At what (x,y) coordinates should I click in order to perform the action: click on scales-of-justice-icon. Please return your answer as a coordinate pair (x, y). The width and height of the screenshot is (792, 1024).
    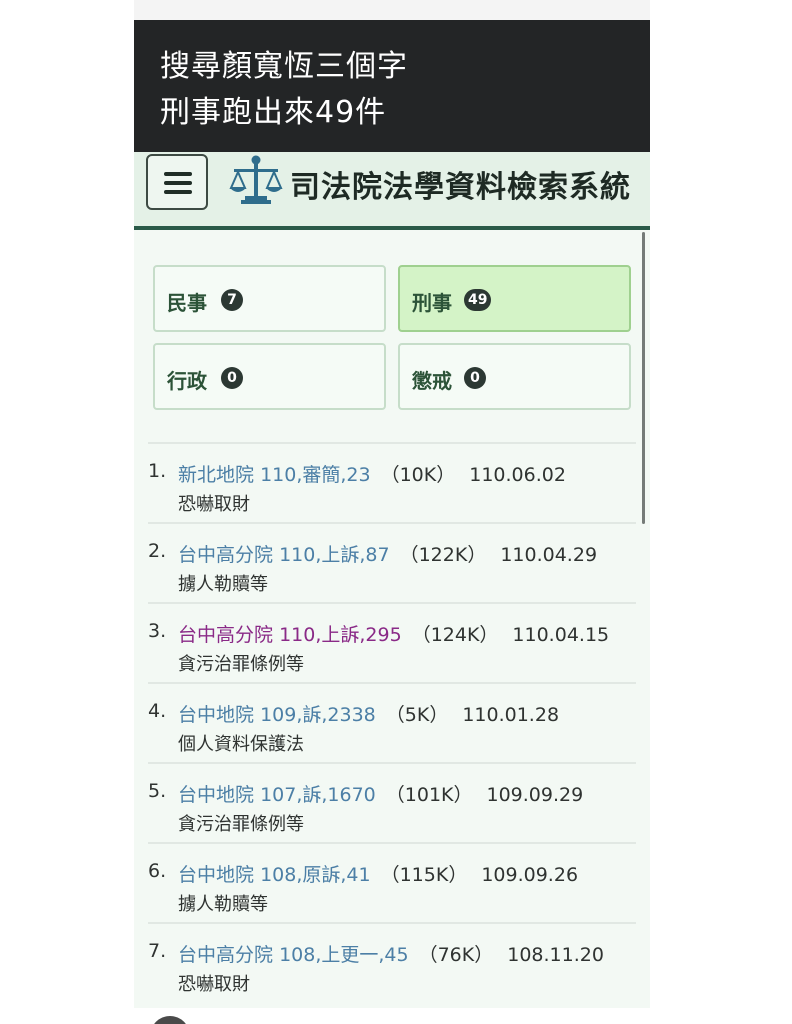
    Looking at the image, I should click on (256, 179).